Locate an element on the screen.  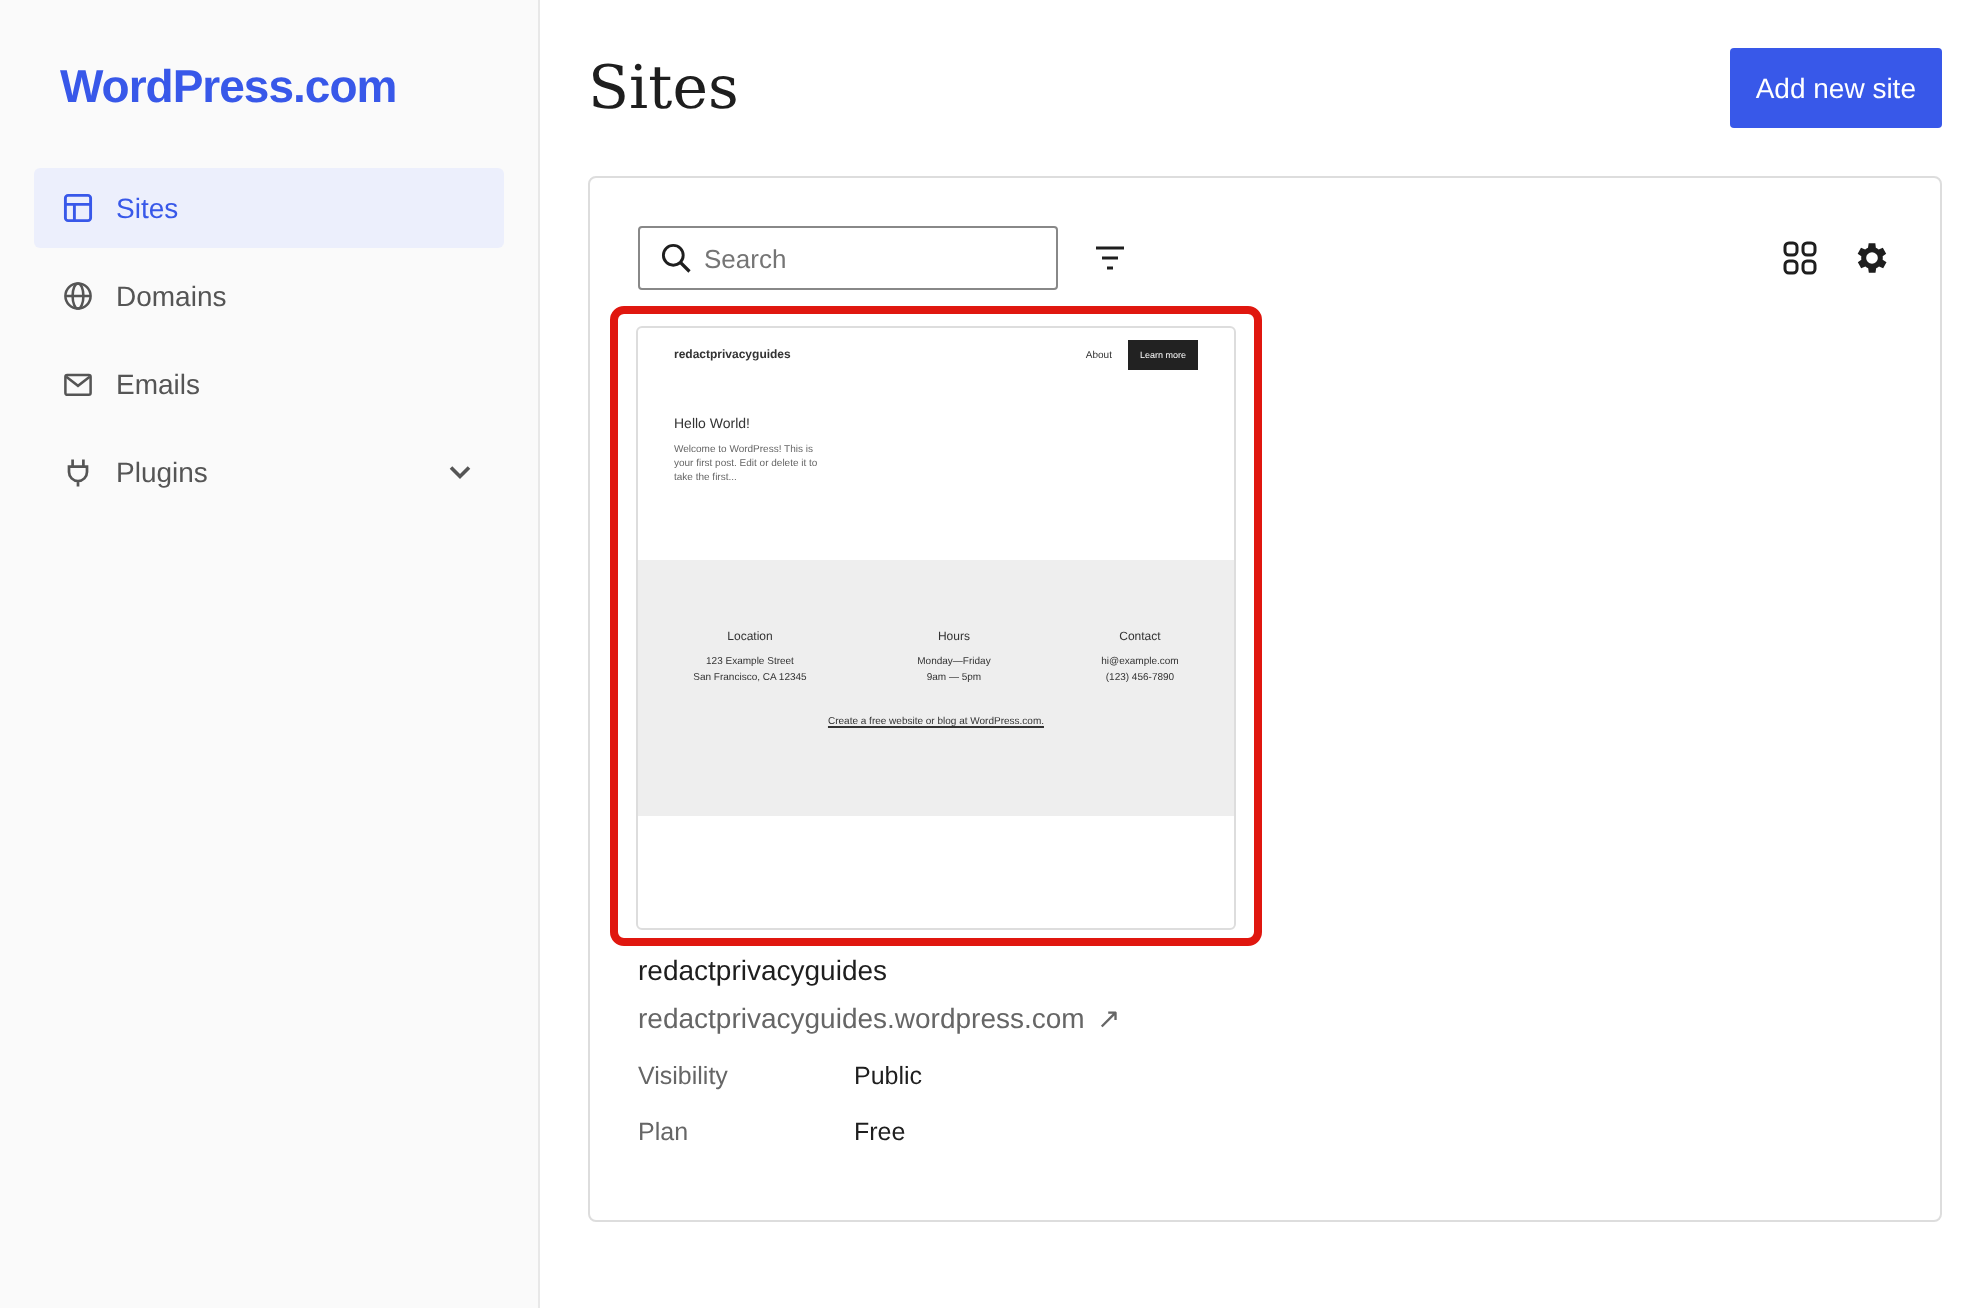
detail-value: Public is located at coordinates (889, 1076).